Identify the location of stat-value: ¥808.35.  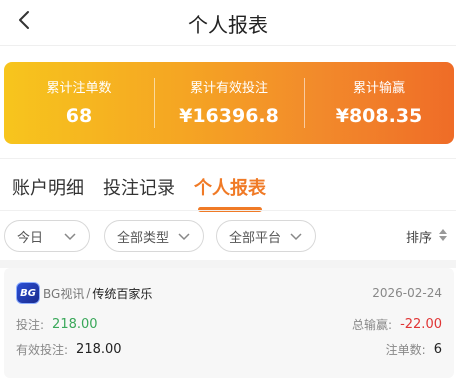
(379, 116).